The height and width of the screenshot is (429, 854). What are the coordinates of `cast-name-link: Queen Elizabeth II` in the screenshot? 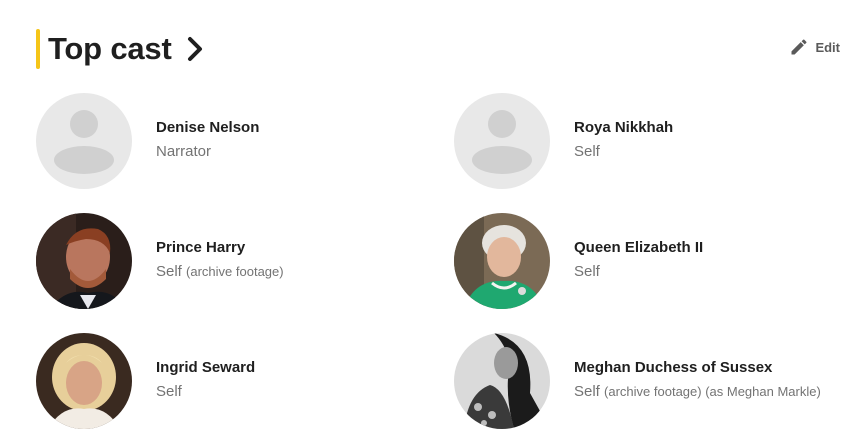 It's located at (707, 248).